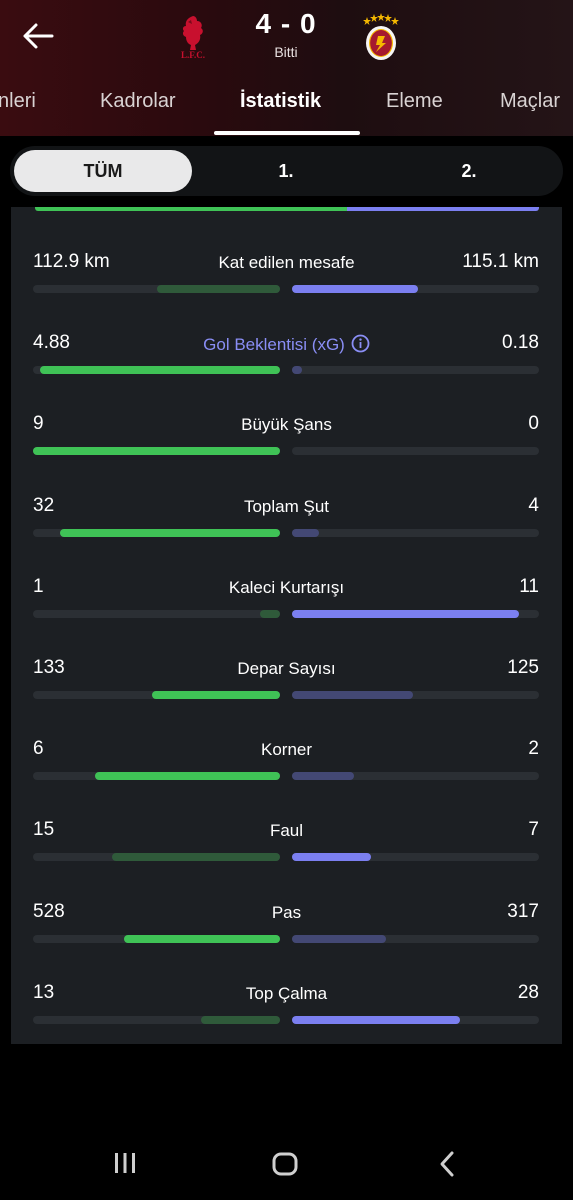  I want to click on stat-away-value: 7, so click(533, 830).